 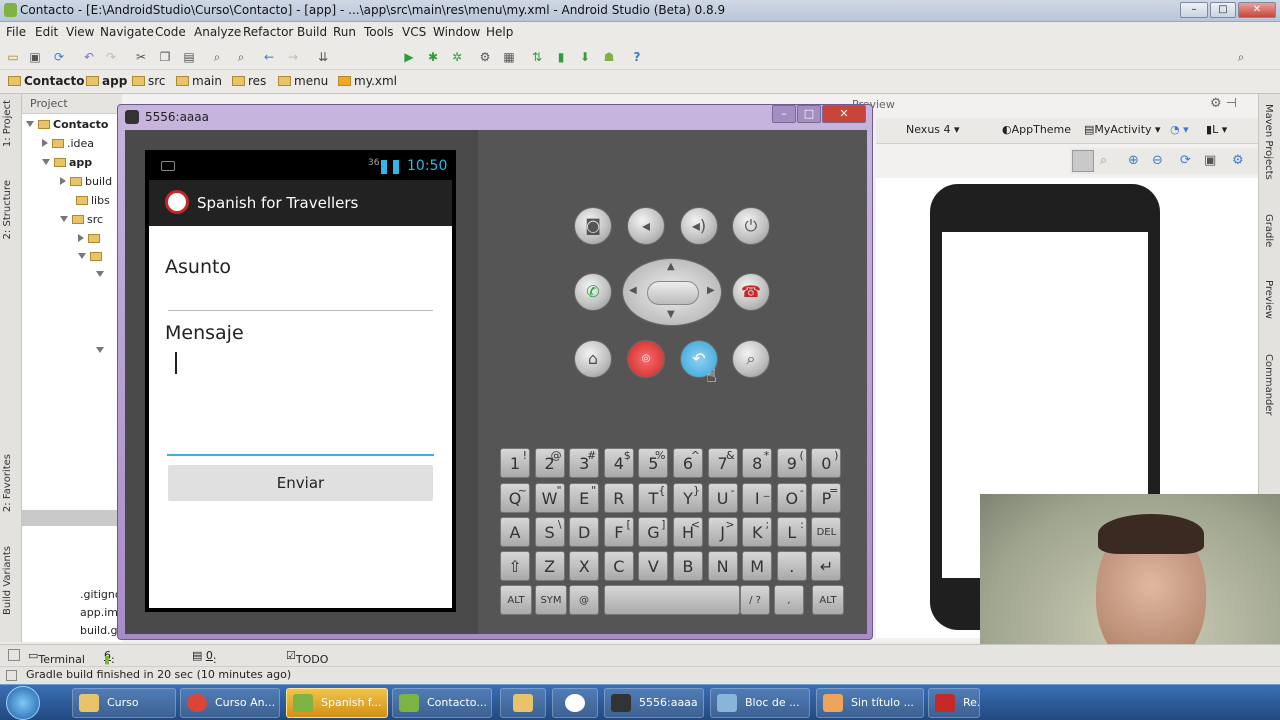 I want to click on minimize-button: –, so click(x=1194, y=10).